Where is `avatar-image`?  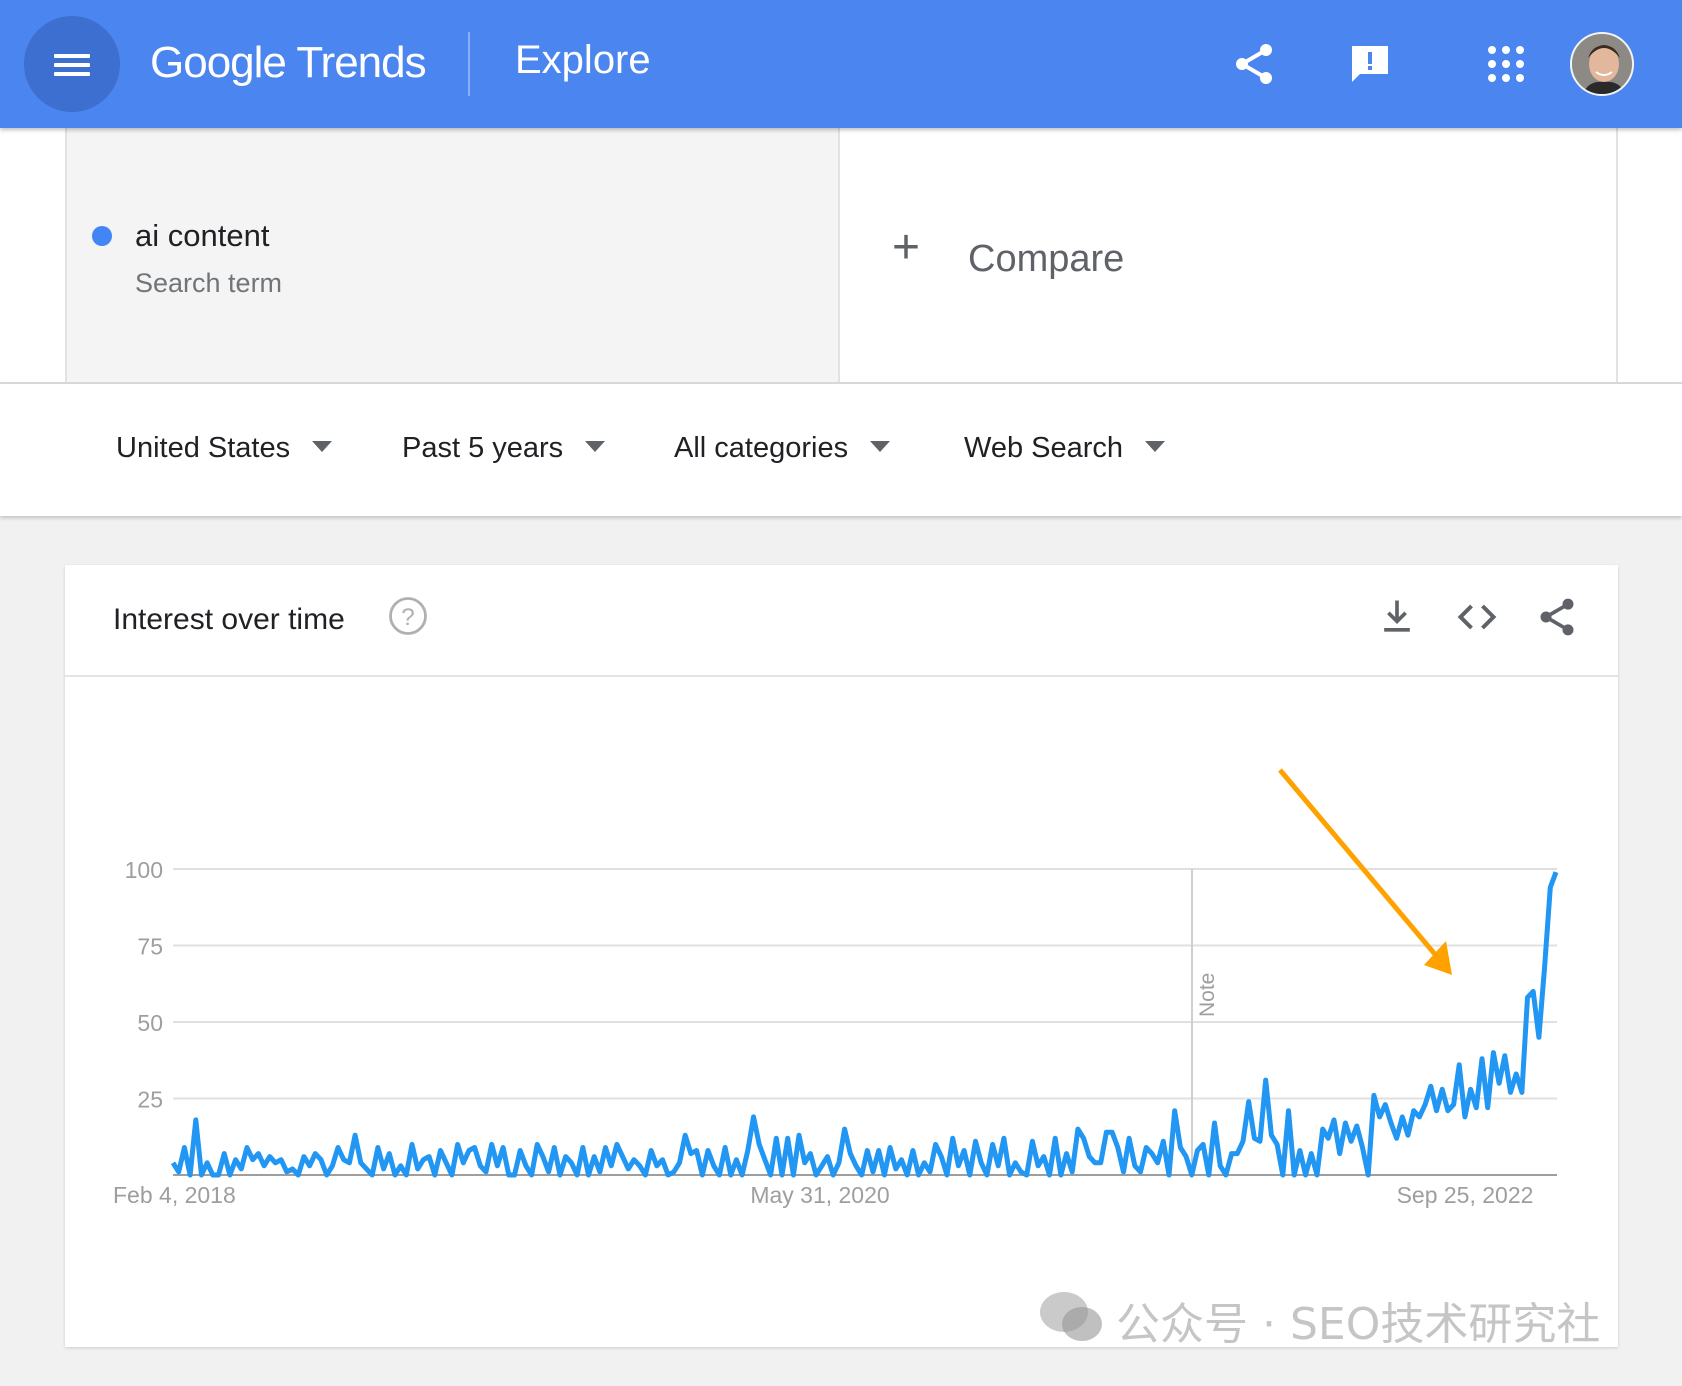
avatar-image is located at coordinates (1603, 65).